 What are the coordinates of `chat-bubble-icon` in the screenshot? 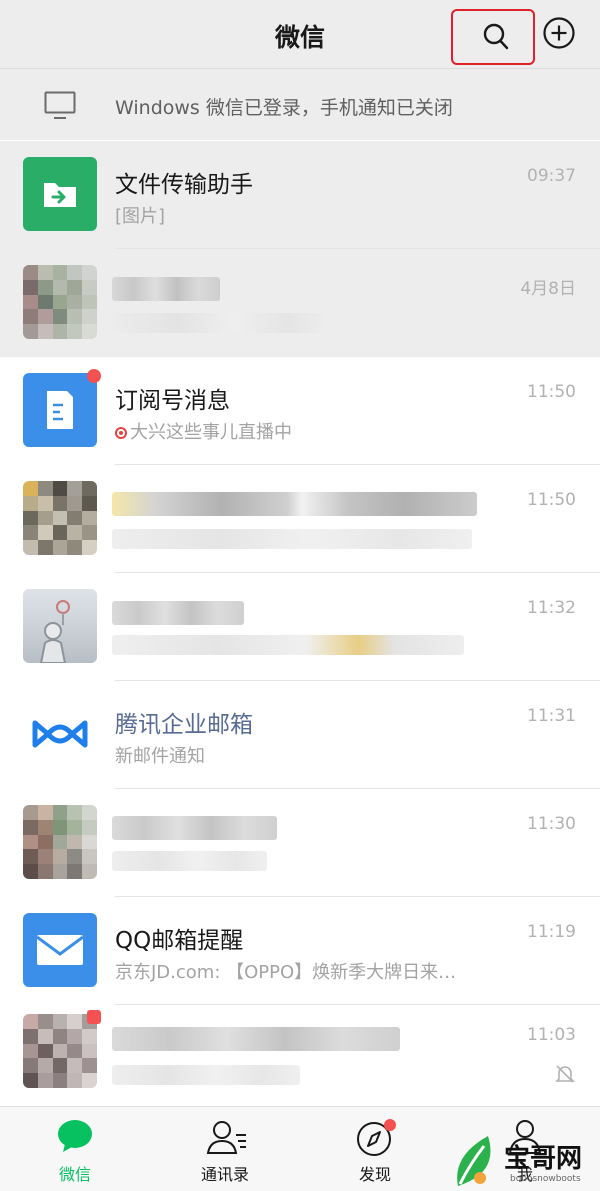 It's located at (75, 1136).